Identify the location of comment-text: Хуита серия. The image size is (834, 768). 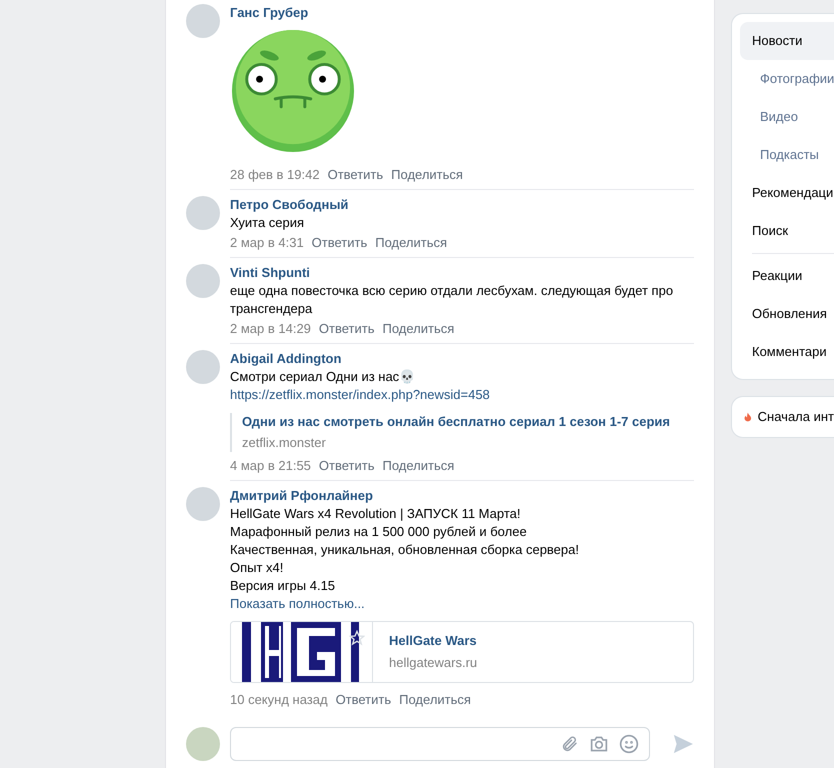
(268, 223).